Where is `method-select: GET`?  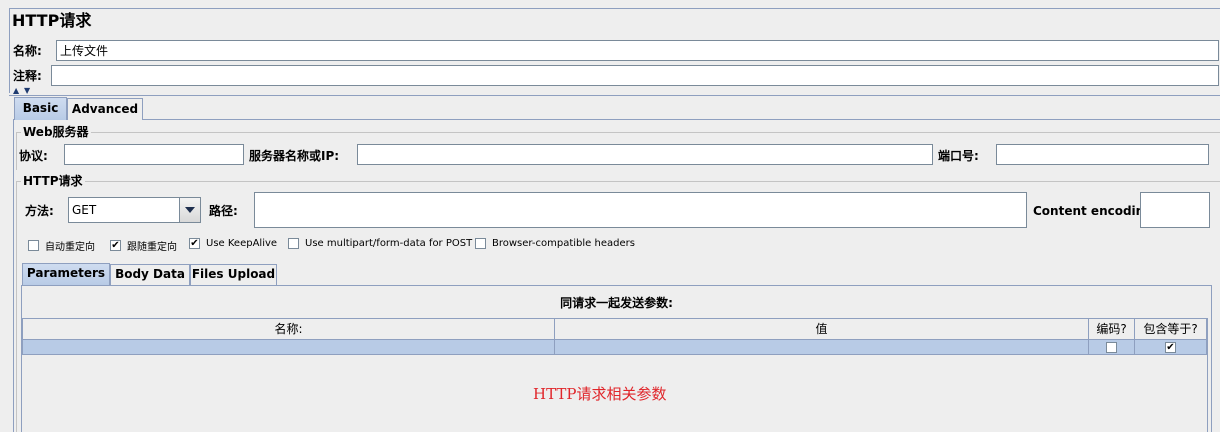 method-select: GET is located at coordinates (134, 210).